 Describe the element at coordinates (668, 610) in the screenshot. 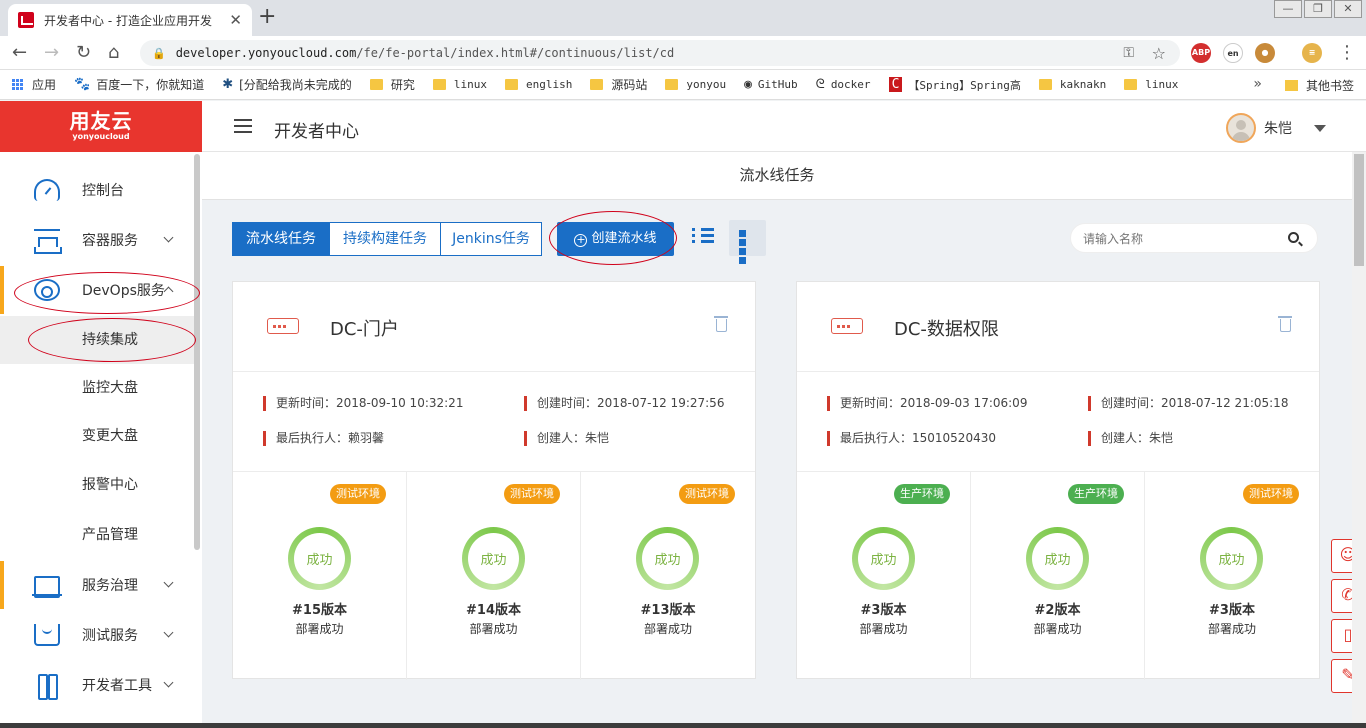

I see `build-version: #13版本` at that location.